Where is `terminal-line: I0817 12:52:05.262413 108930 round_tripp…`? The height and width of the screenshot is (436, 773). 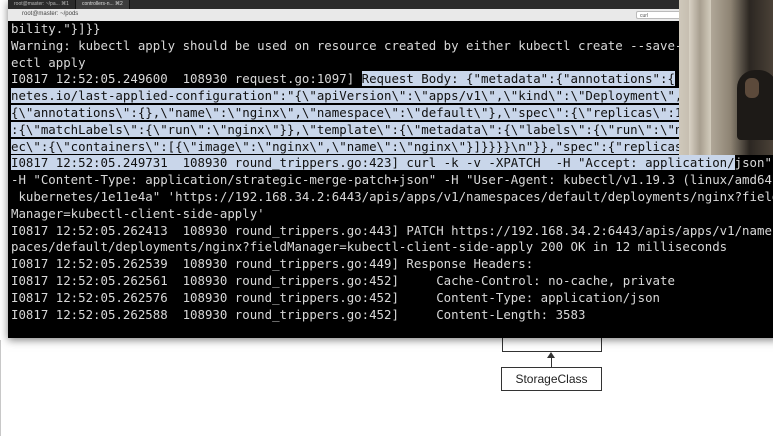
terminal-line: I0817 12:52:05.262413 108930 round_tripp… is located at coordinates (392, 231).